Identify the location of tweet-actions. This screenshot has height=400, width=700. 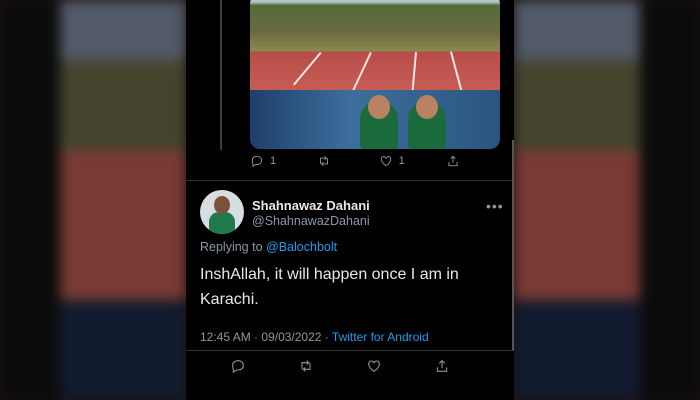
(340, 366).